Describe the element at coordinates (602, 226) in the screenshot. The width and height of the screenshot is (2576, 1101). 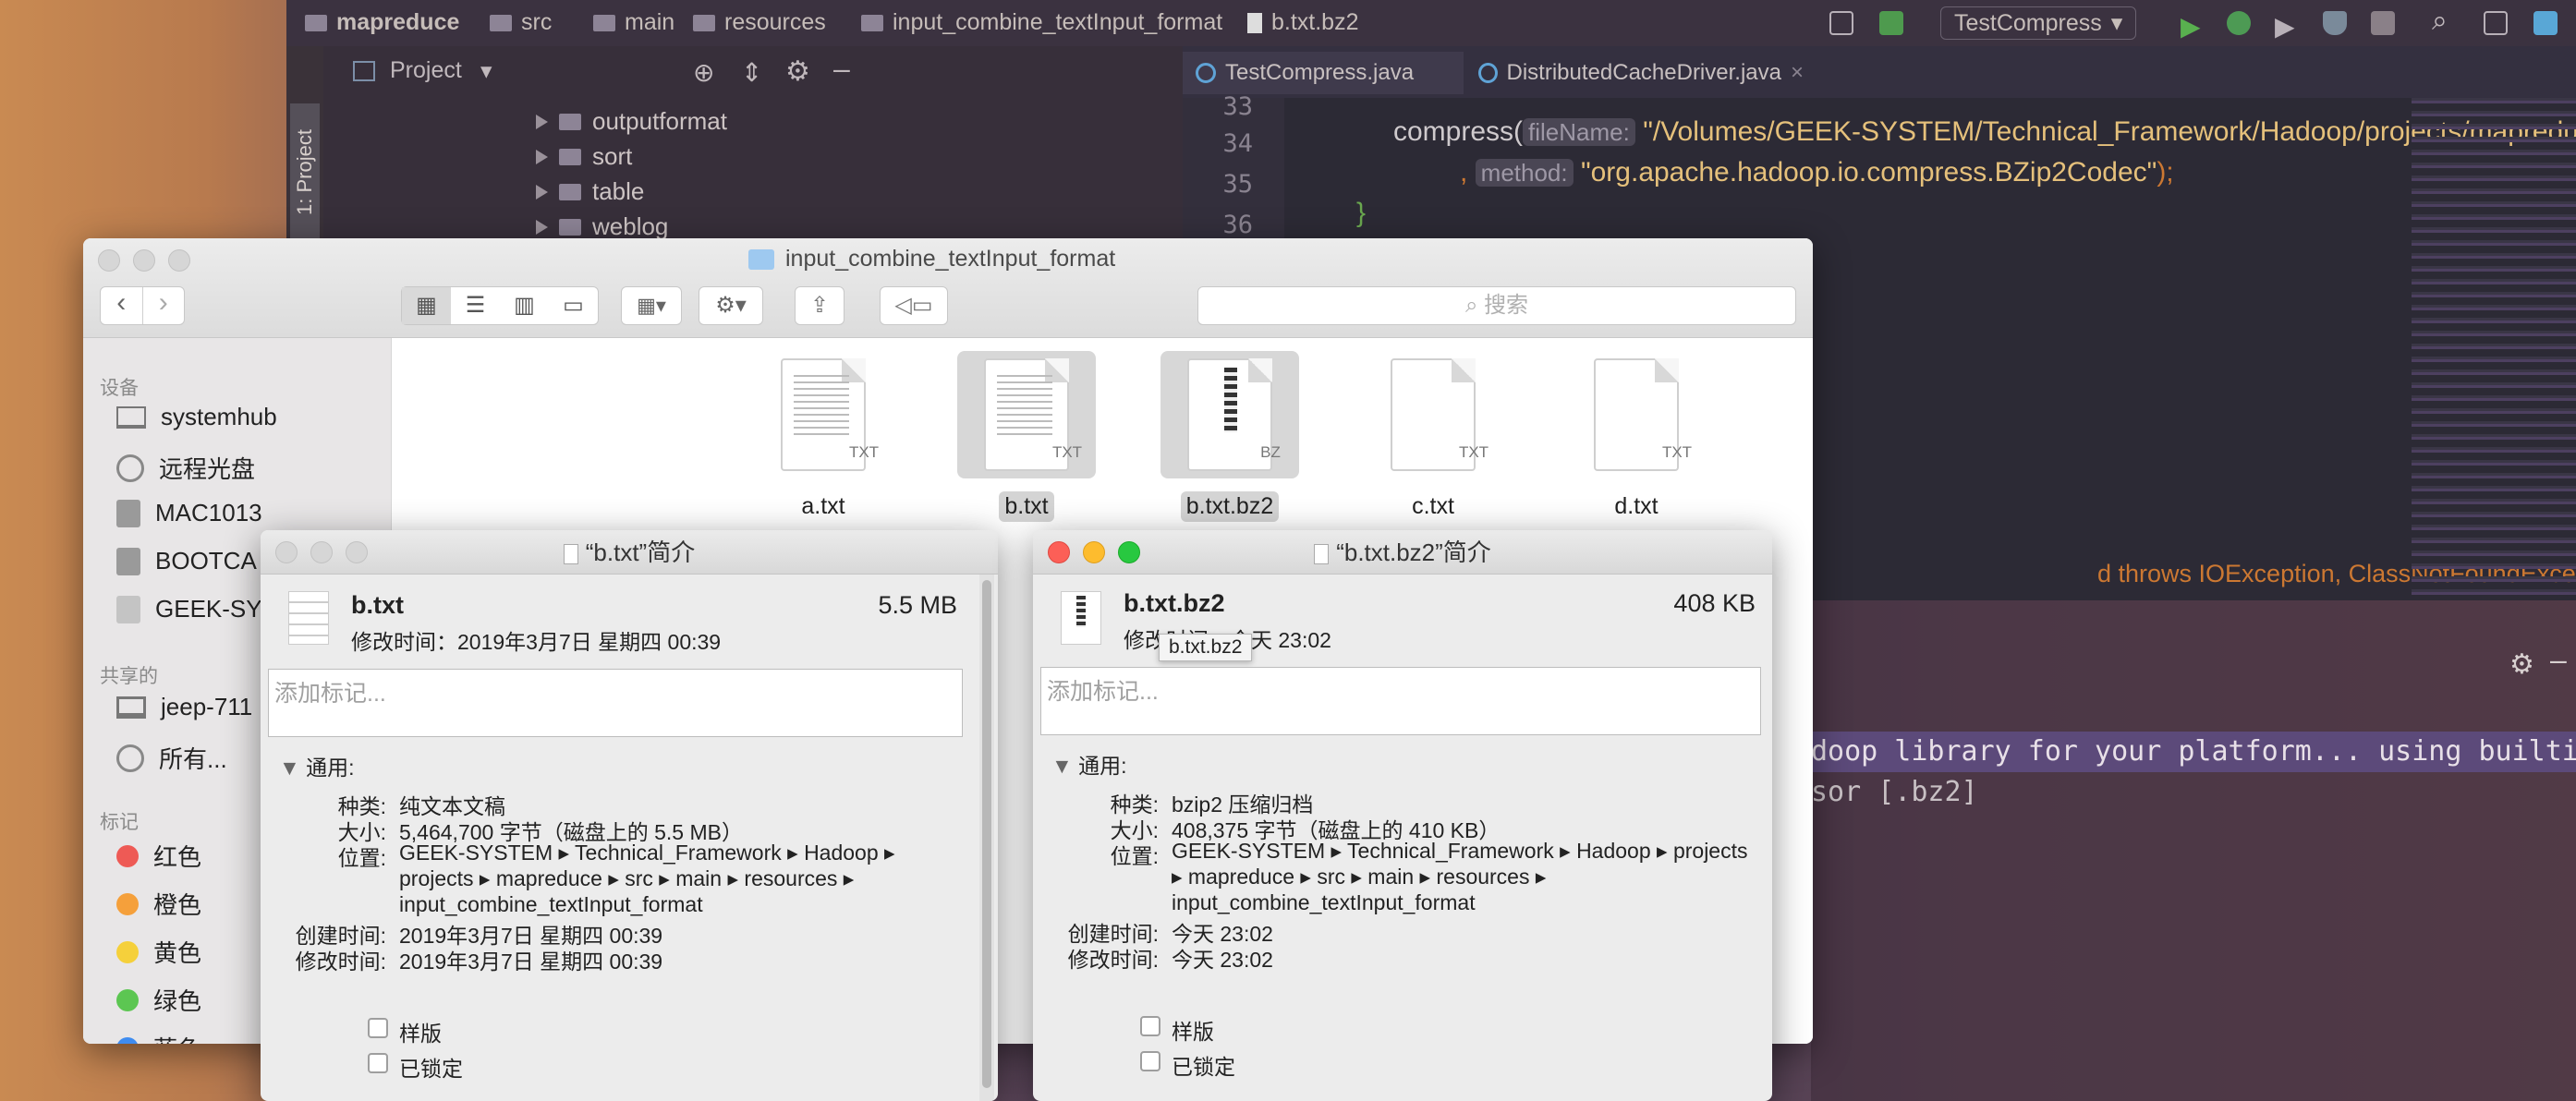
I see `tree-item-weblog: weblog` at that location.